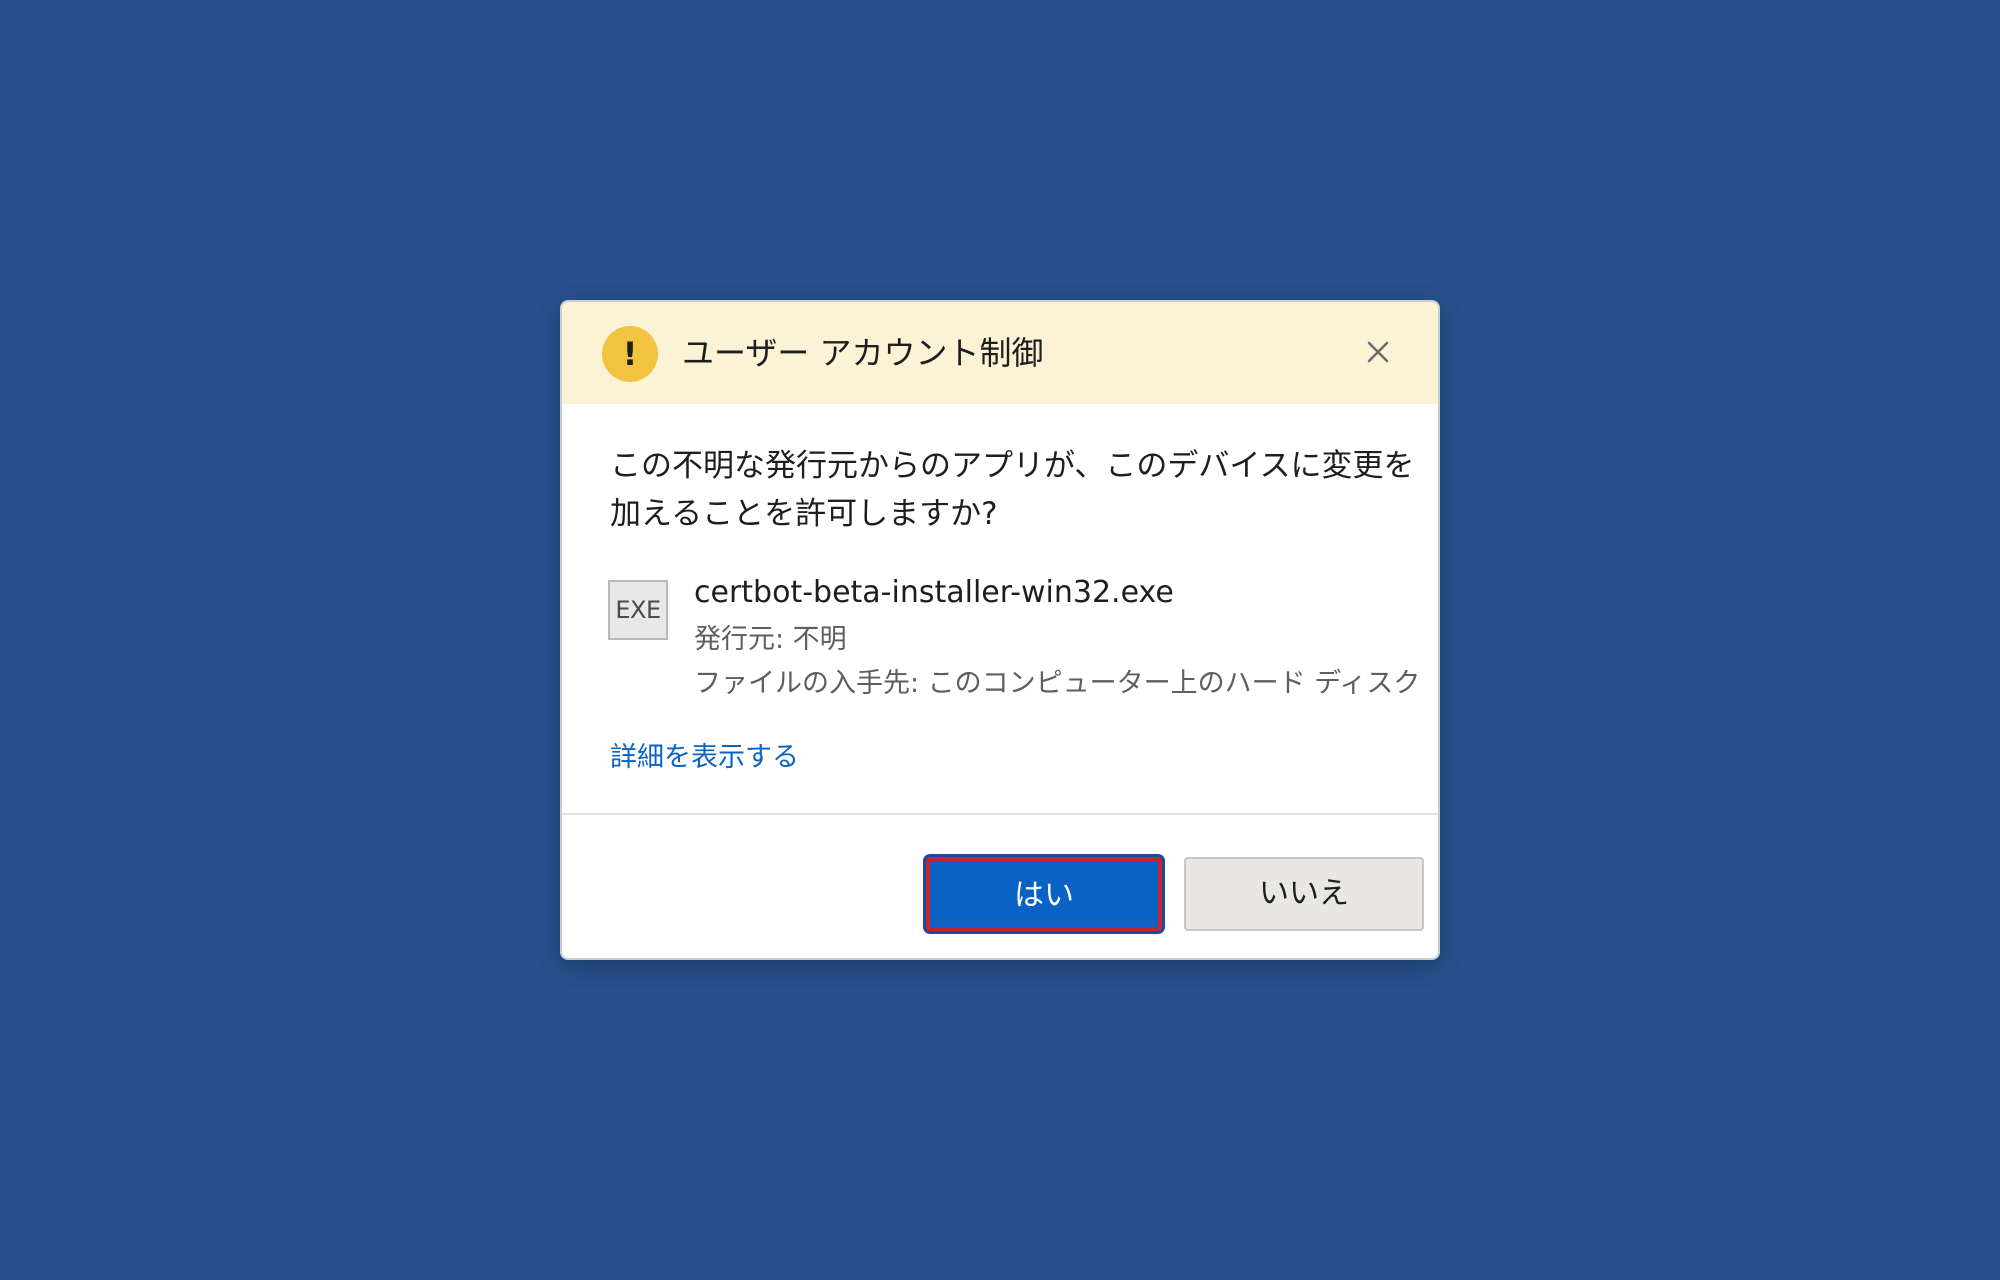  Describe the element at coordinates (863, 353) in the screenshot. I see `dialog-title: ユーザー アカウント制御` at that location.